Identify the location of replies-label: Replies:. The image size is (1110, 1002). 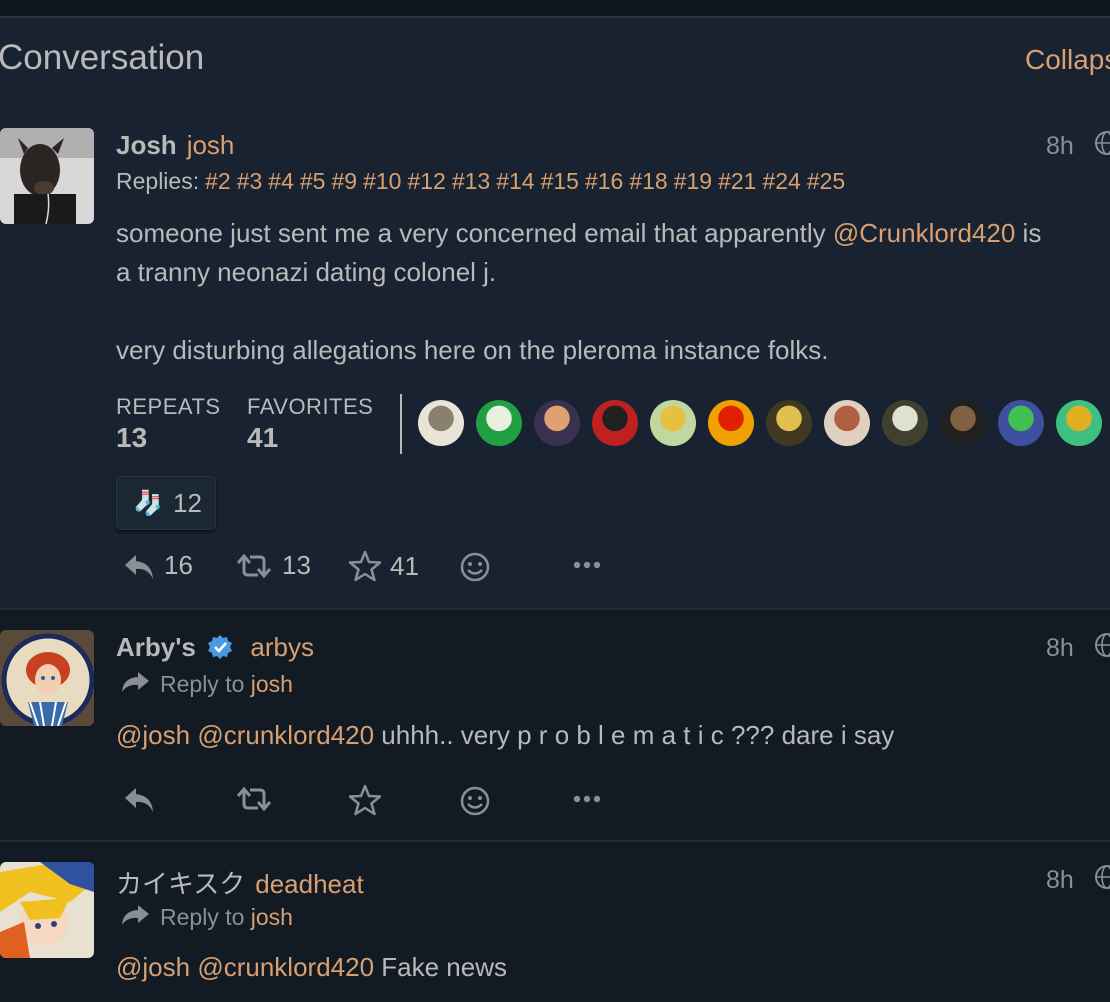
(158, 181).